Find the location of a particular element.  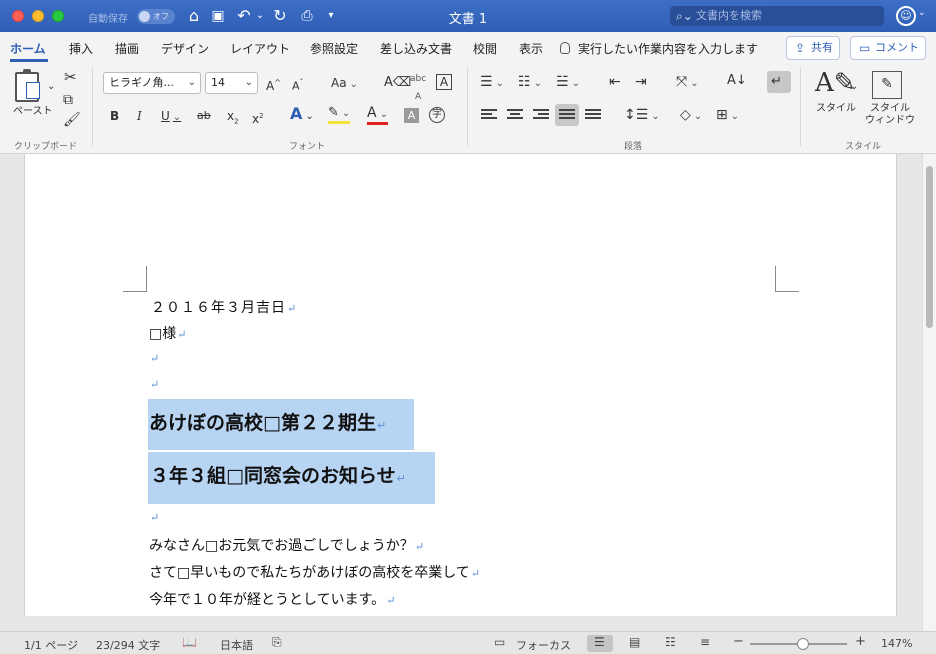

save-icon: ▣ is located at coordinates (218, 16).